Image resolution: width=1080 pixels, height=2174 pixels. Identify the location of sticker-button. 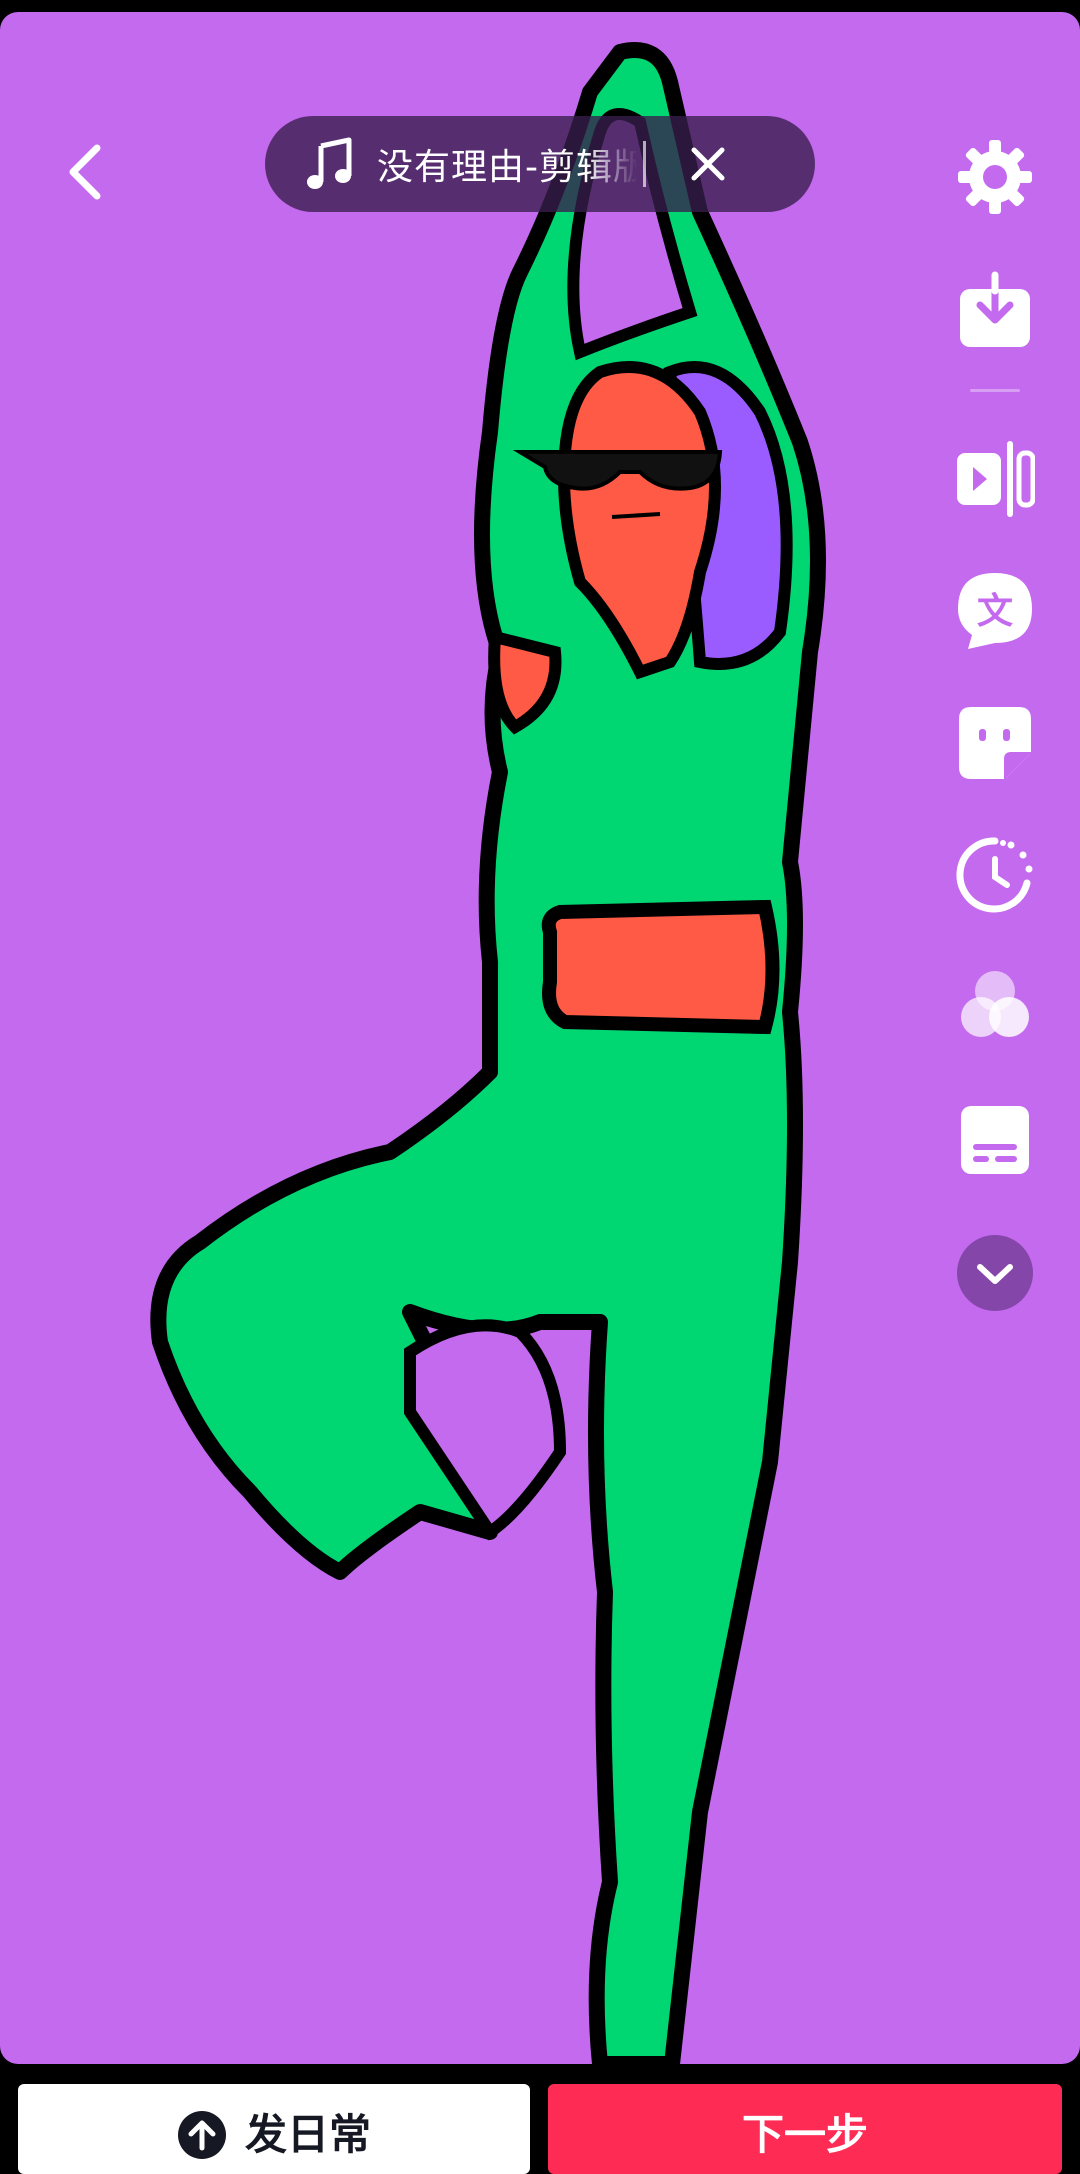
(995, 743).